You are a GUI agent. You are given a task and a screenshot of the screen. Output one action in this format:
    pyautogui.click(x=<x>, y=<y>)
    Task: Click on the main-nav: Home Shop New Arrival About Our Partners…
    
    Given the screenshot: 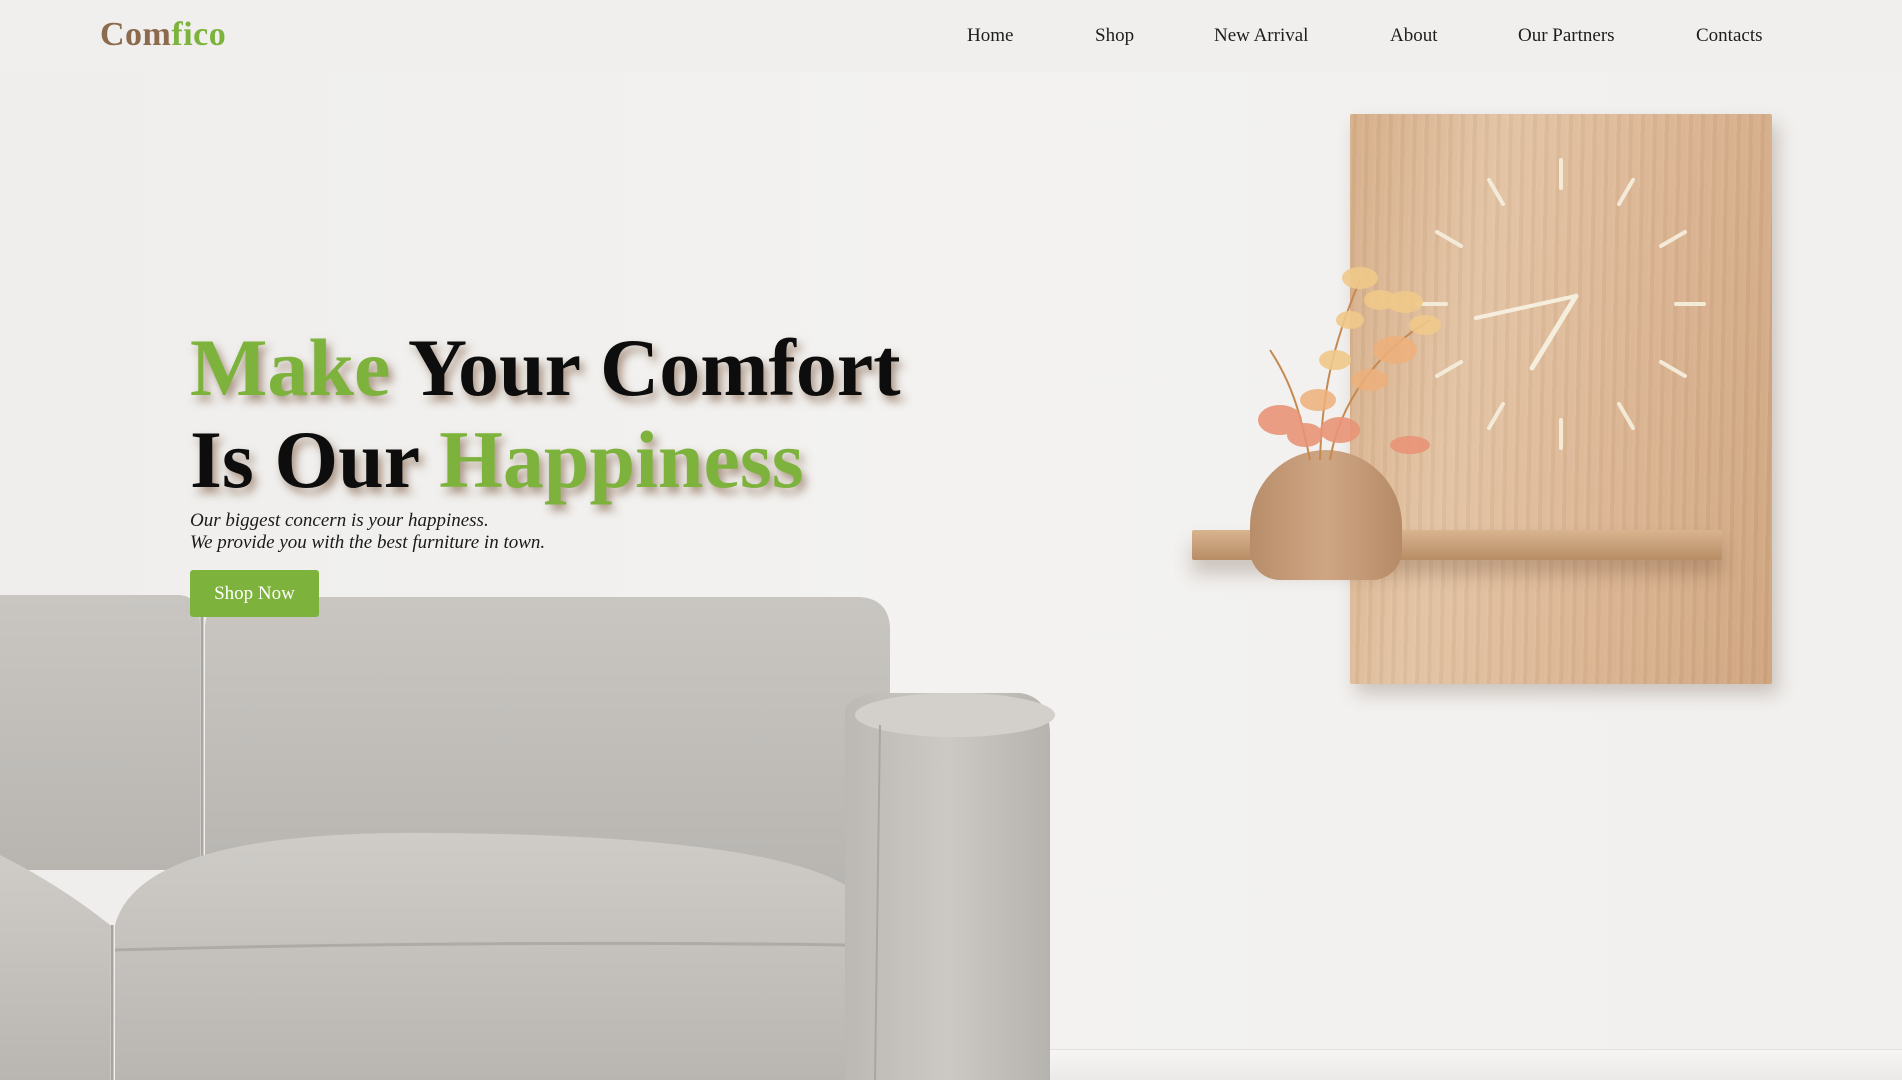 What is the action you would take?
    pyautogui.click(x=951, y=37)
    